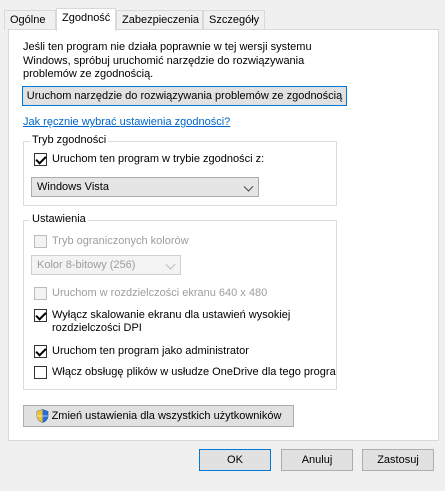 Image resolution: width=445 pixels, height=491 pixels. Describe the element at coordinates (73, 187) in the screenshot. I see `os-version-value: Windows Vista` at that location.